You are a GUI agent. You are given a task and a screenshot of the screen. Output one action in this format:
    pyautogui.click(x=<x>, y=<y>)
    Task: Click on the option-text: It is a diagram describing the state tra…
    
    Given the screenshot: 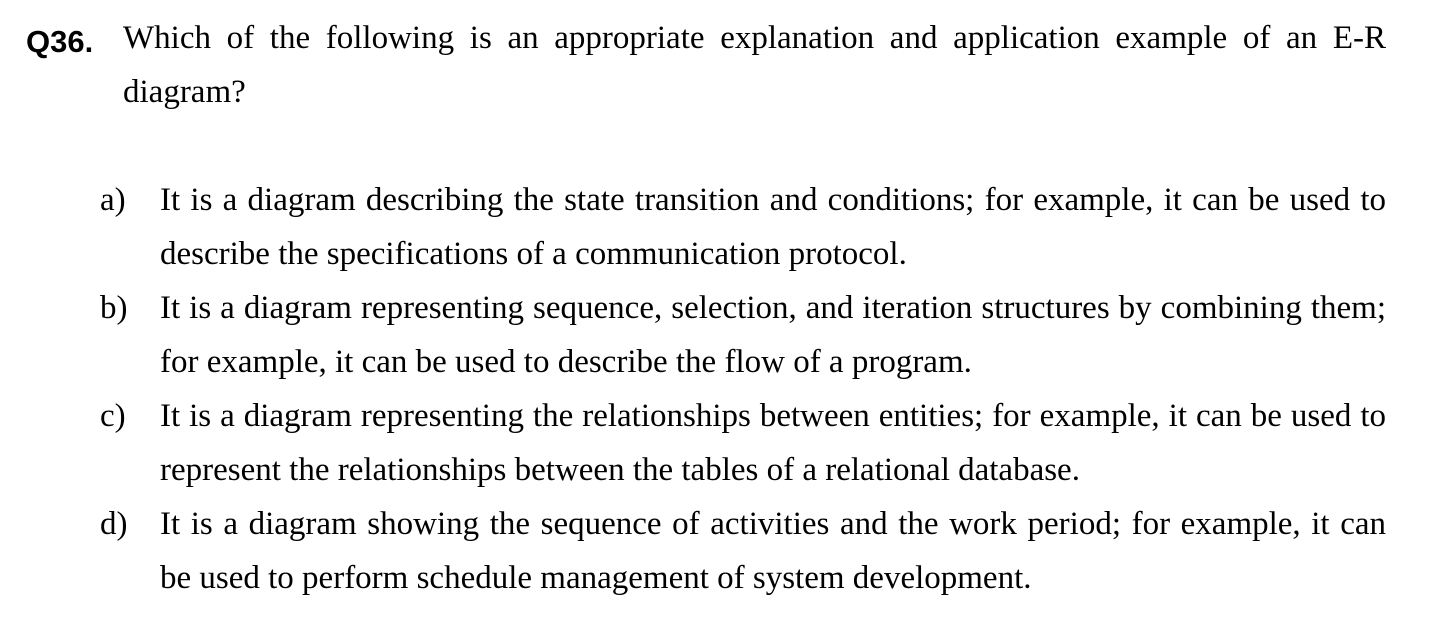 What is the action you would take?
    pyautogui.click(x=773, y=227)
    